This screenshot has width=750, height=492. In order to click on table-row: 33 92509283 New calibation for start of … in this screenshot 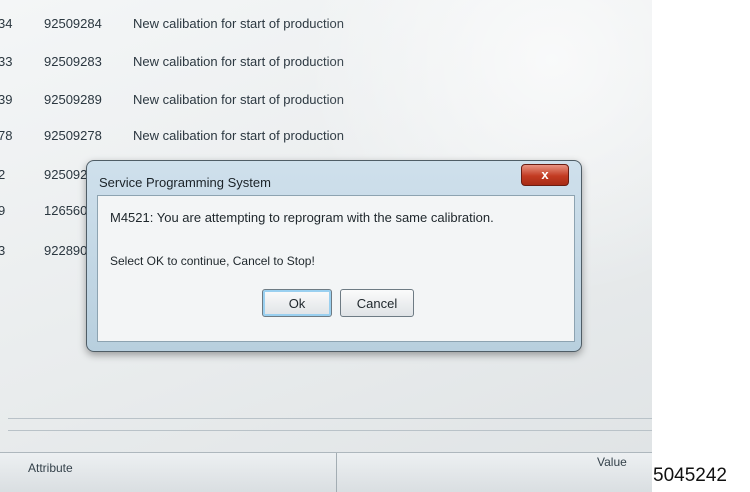, I will do `click(326, 62)`.